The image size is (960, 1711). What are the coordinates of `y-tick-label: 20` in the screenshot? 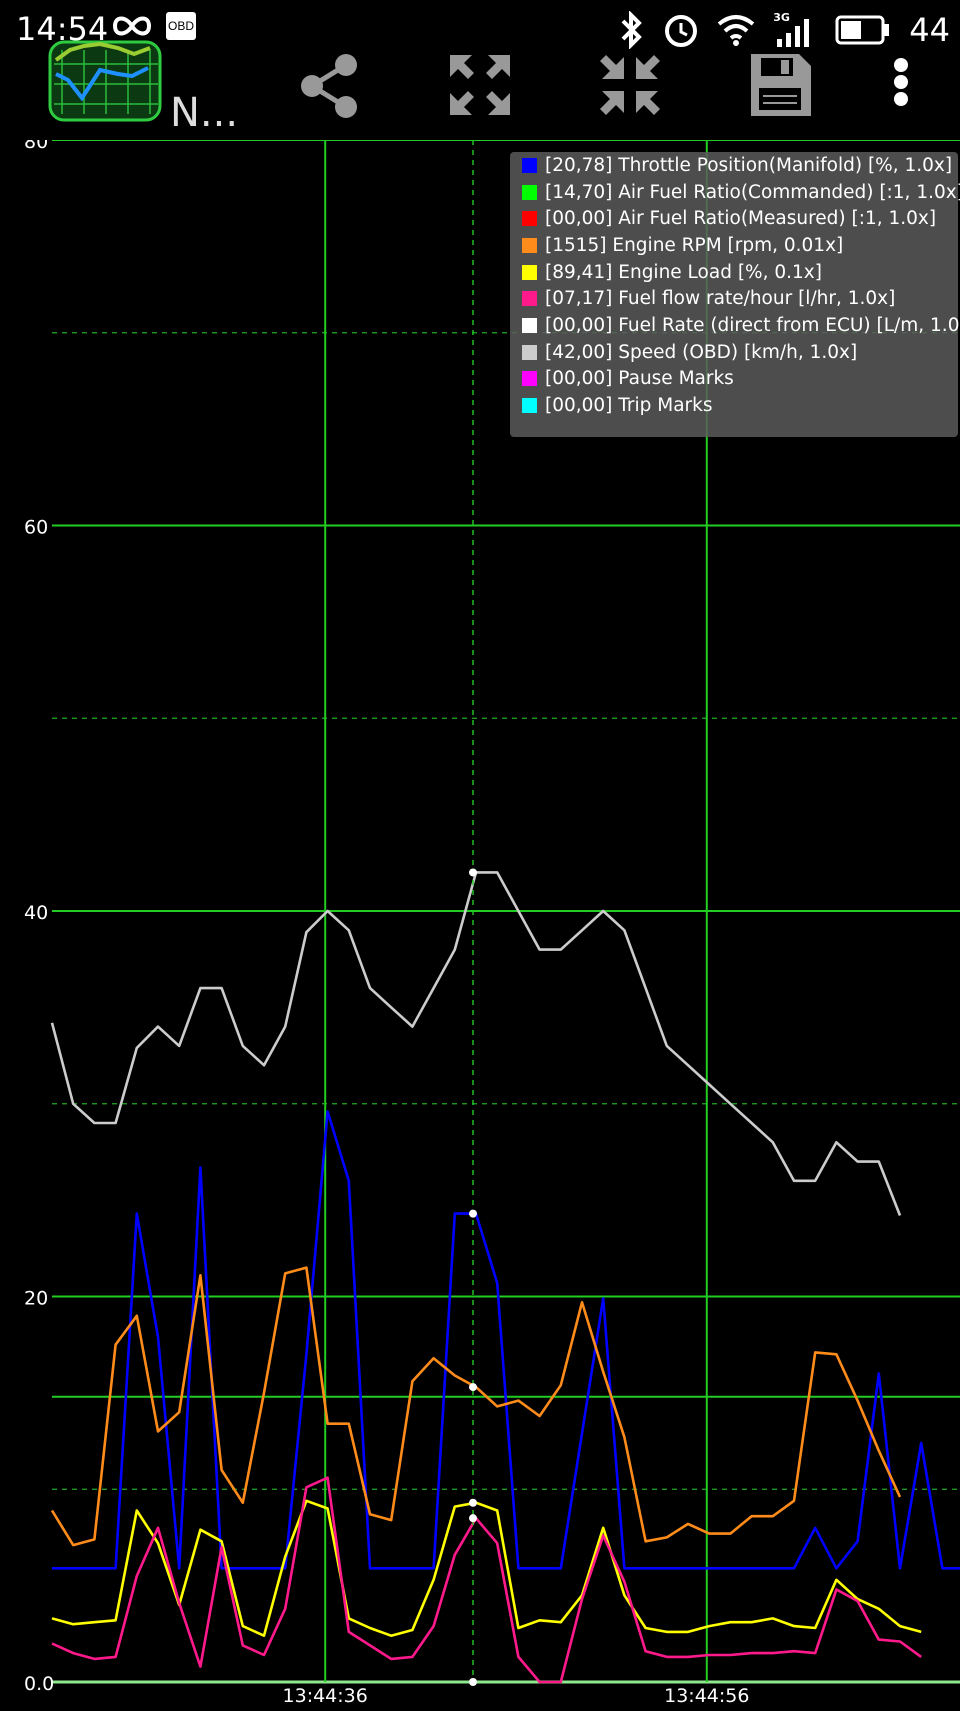 It's located at (36, 1299).